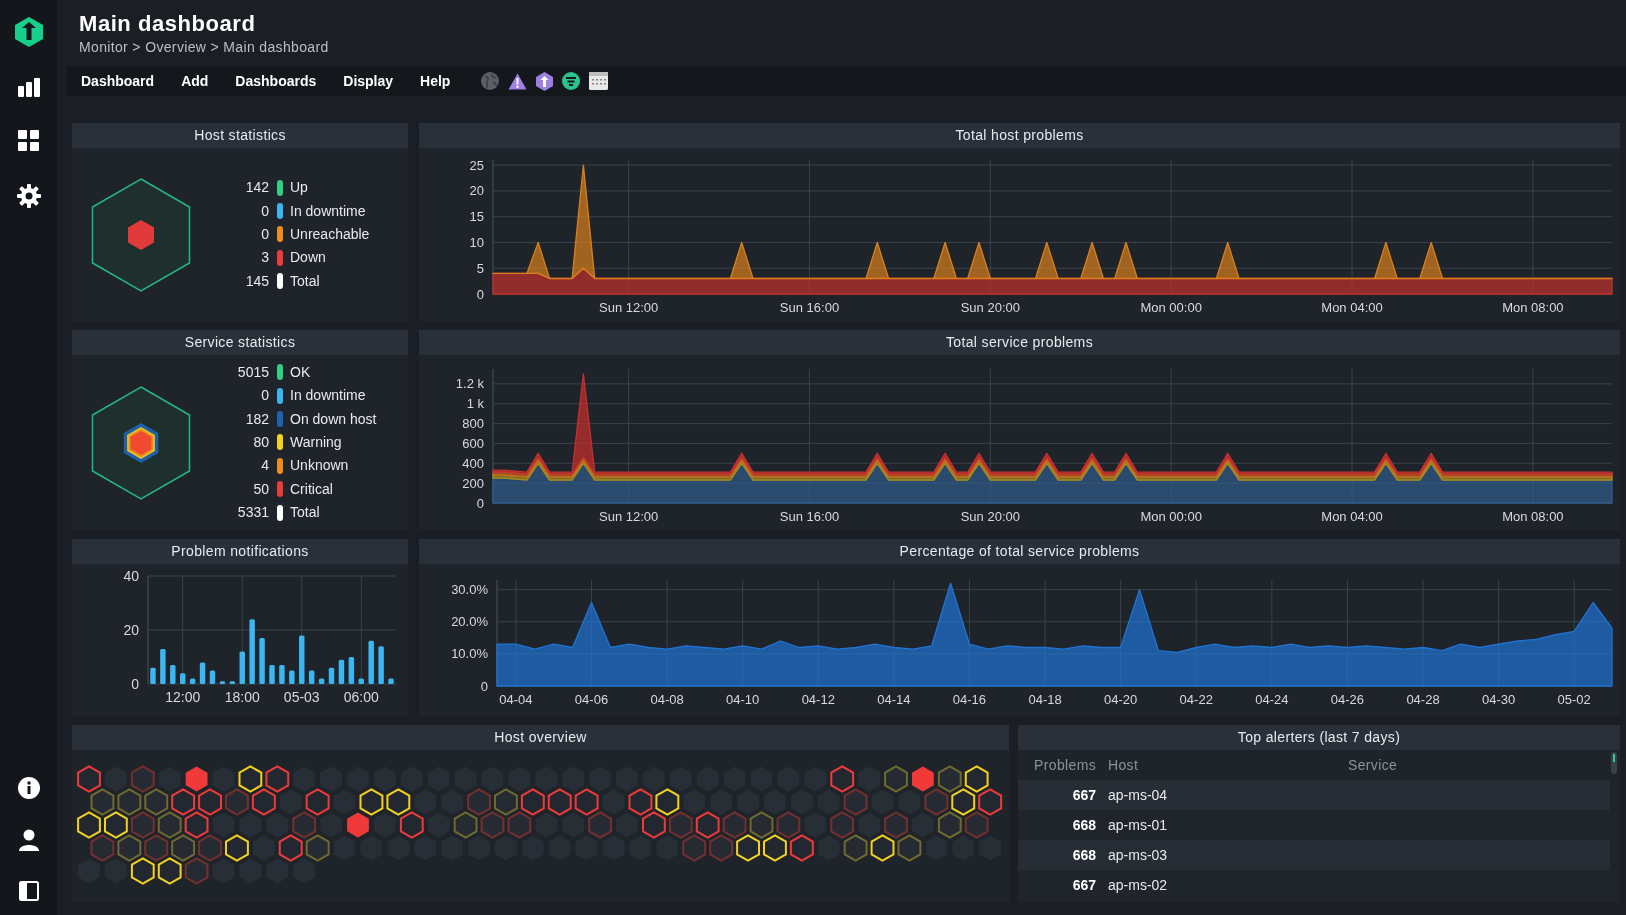  I want to click on dashlet-title: Percentage of total service problems, so click(1019, 551).